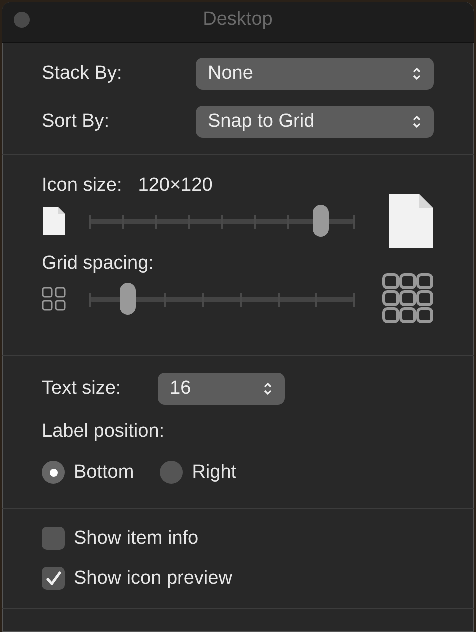  I want to click on small-document-icon, so click(54, 221).